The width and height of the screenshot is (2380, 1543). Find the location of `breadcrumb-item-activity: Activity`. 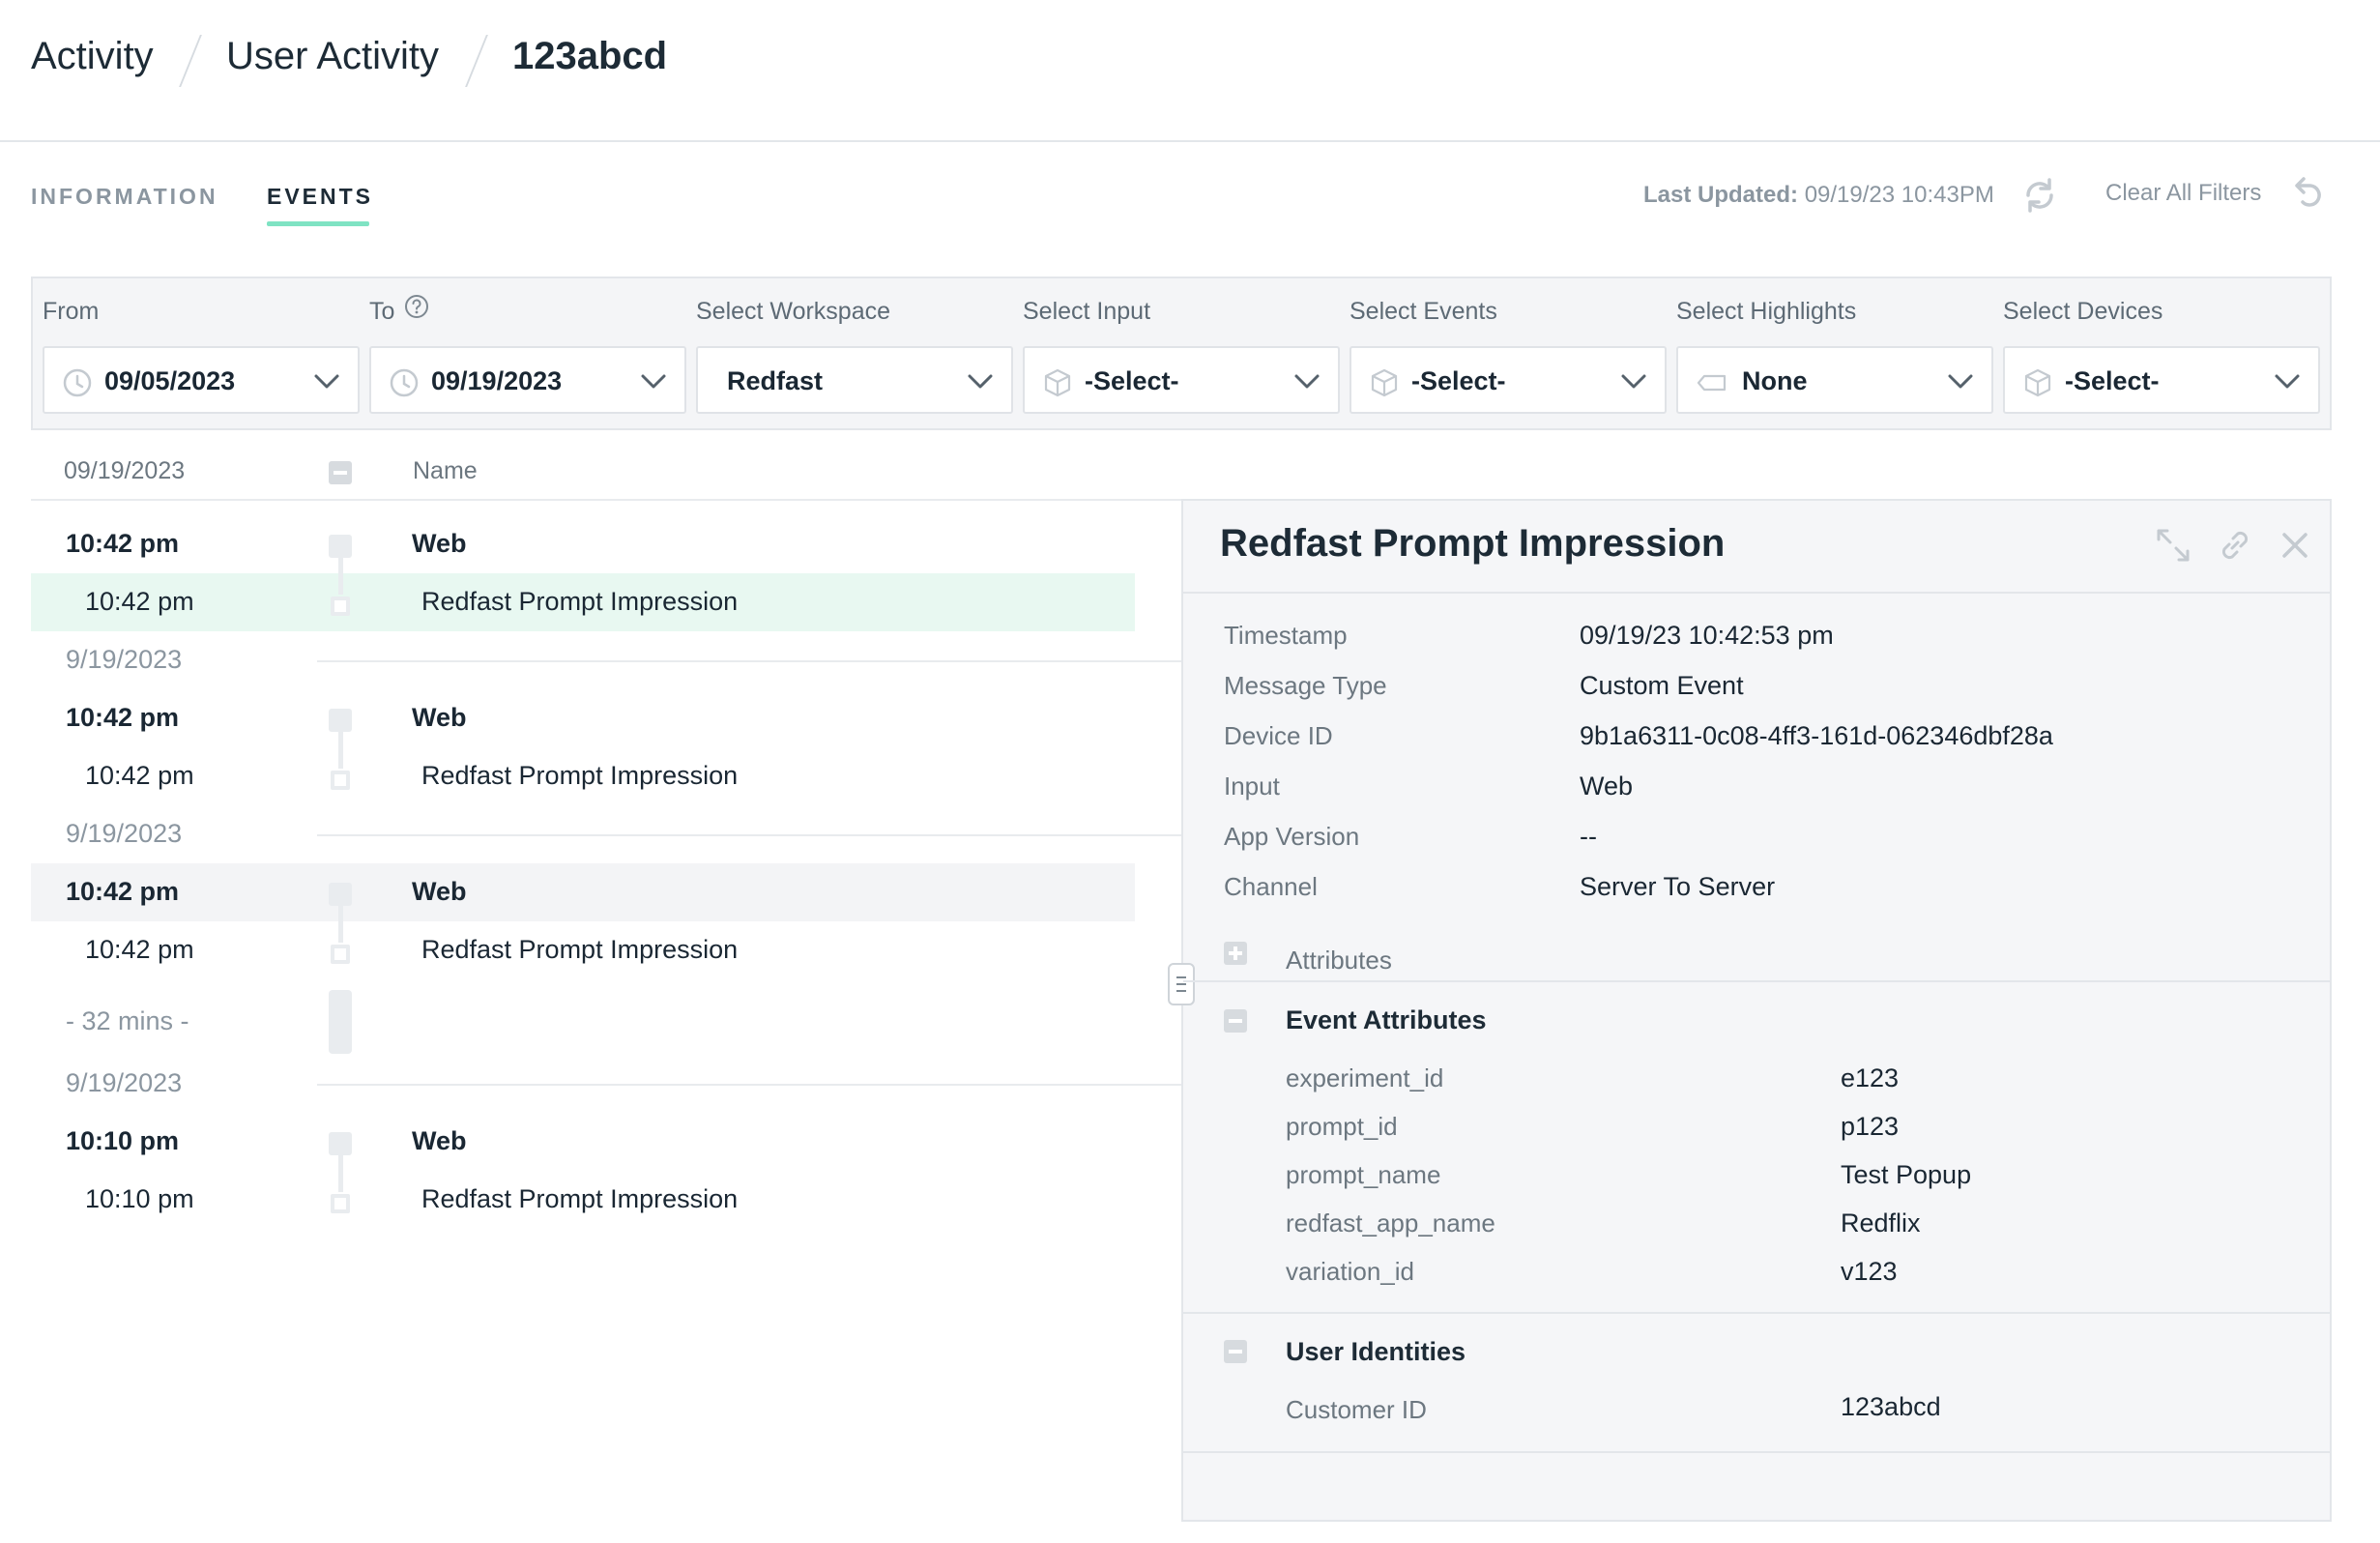

breadcrumb-item-activity: Activity is located at coordinates (93, 56).